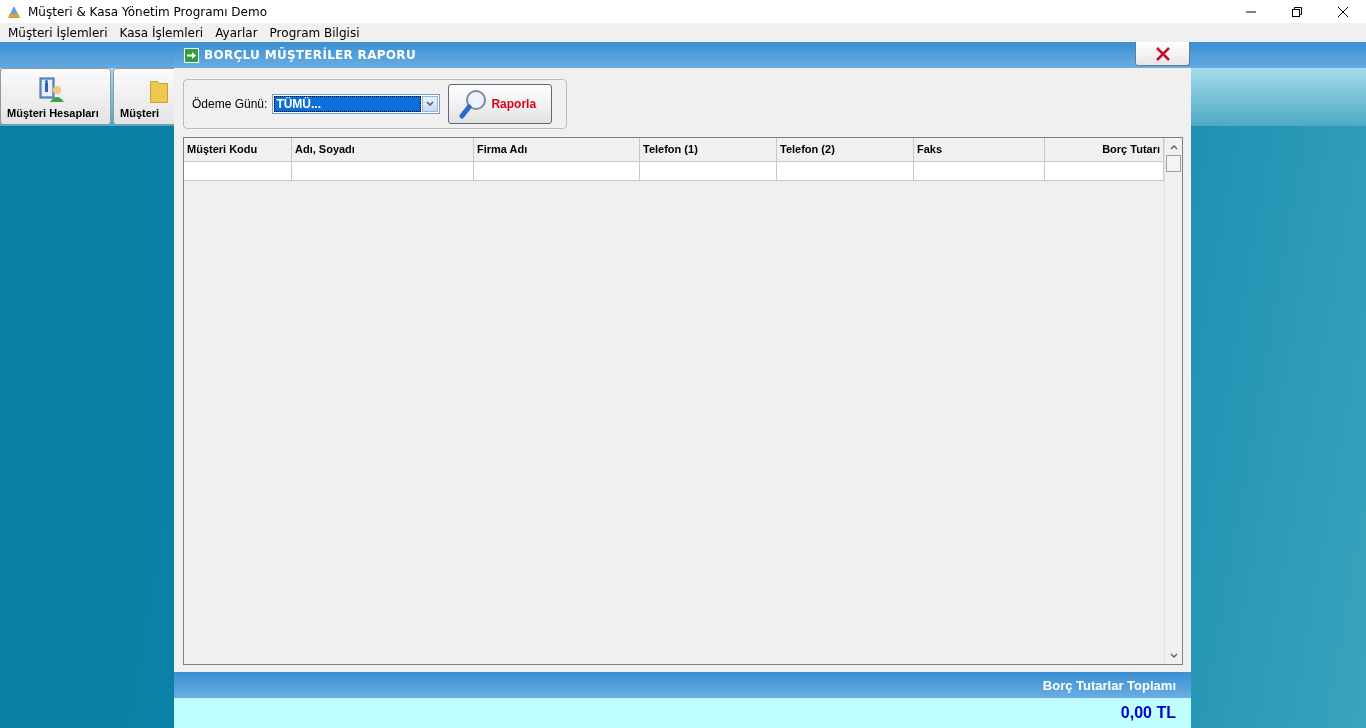  I want to click on toolbar-button: Müşteri Hesapları, so click(55, 96).